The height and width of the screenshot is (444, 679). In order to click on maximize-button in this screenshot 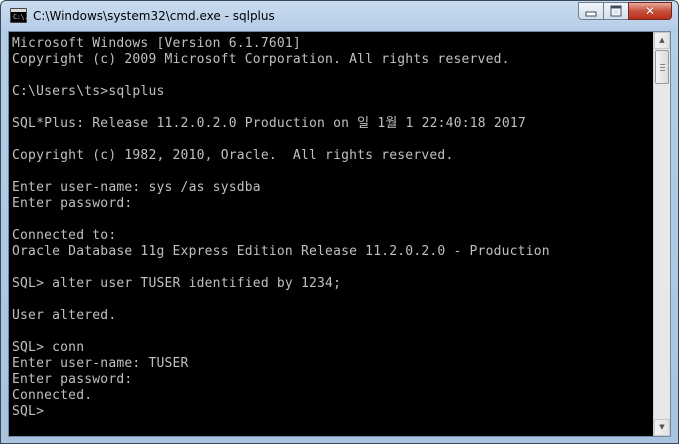, I will do `click(616, 11)`.